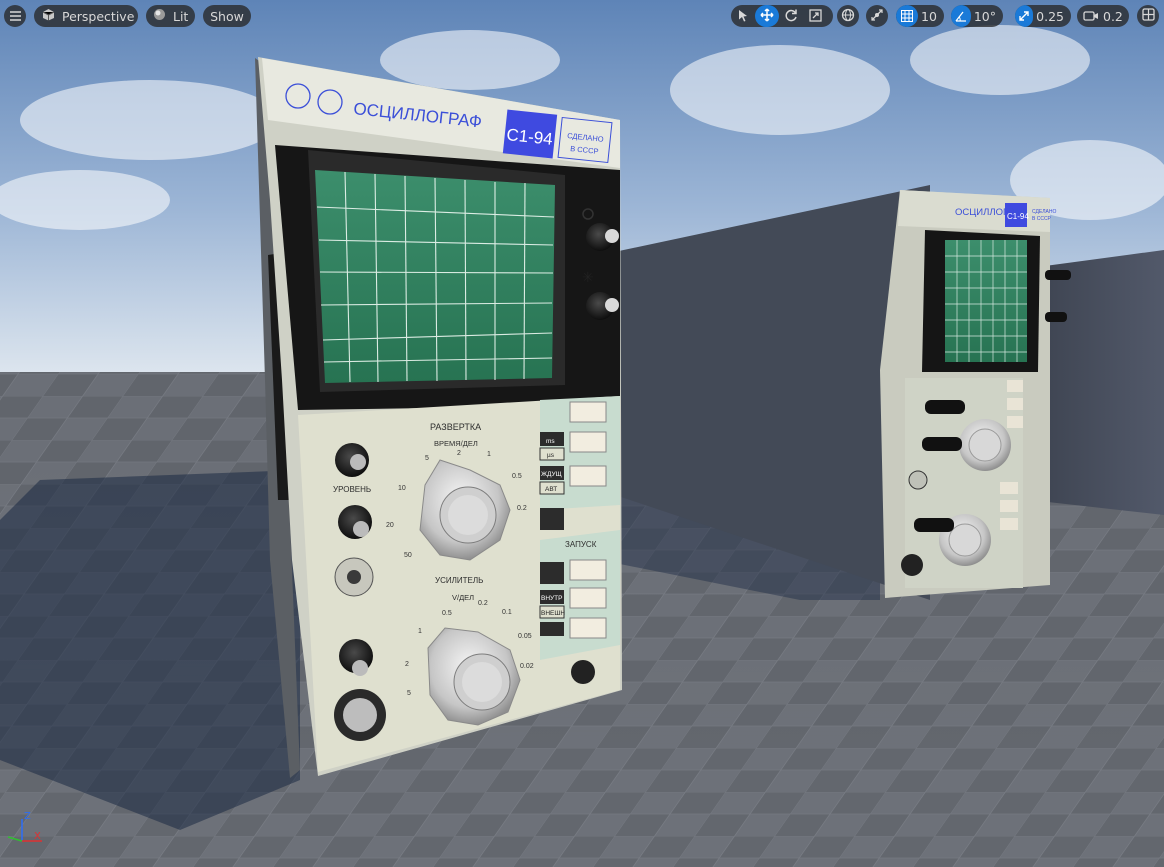  I want to click on camera-icon, so click(1091, 16).